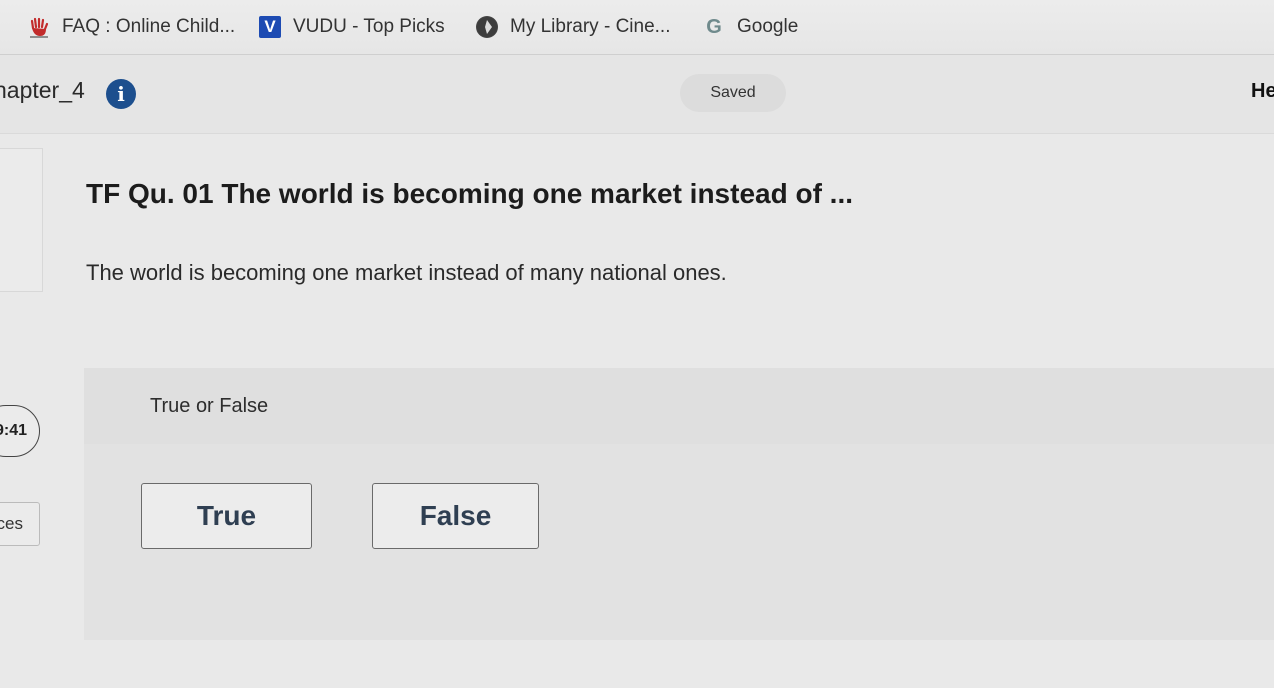 The image size is (1274, 688). Describe the element at coordinates (226, 516) in the screenshot. I see `true-button: True` at that location.